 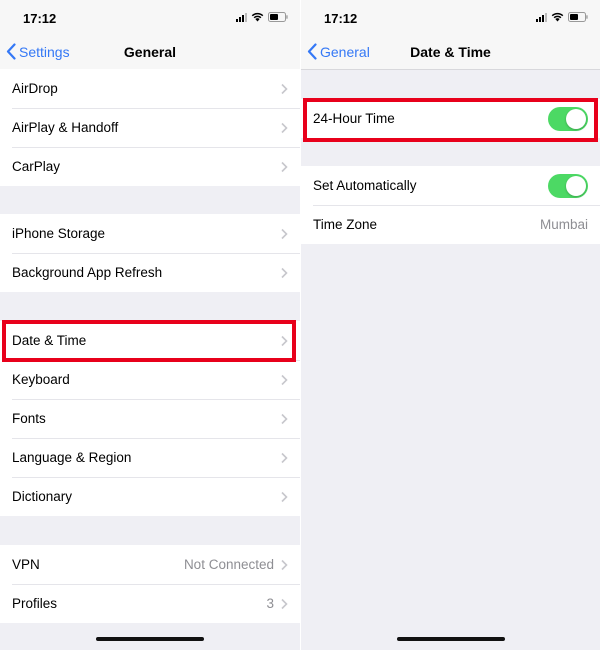 What do you see at coordinates (365, 185) in the screenshot?
I see `row-label: Set Automatically` at bounding box center [365, 185].